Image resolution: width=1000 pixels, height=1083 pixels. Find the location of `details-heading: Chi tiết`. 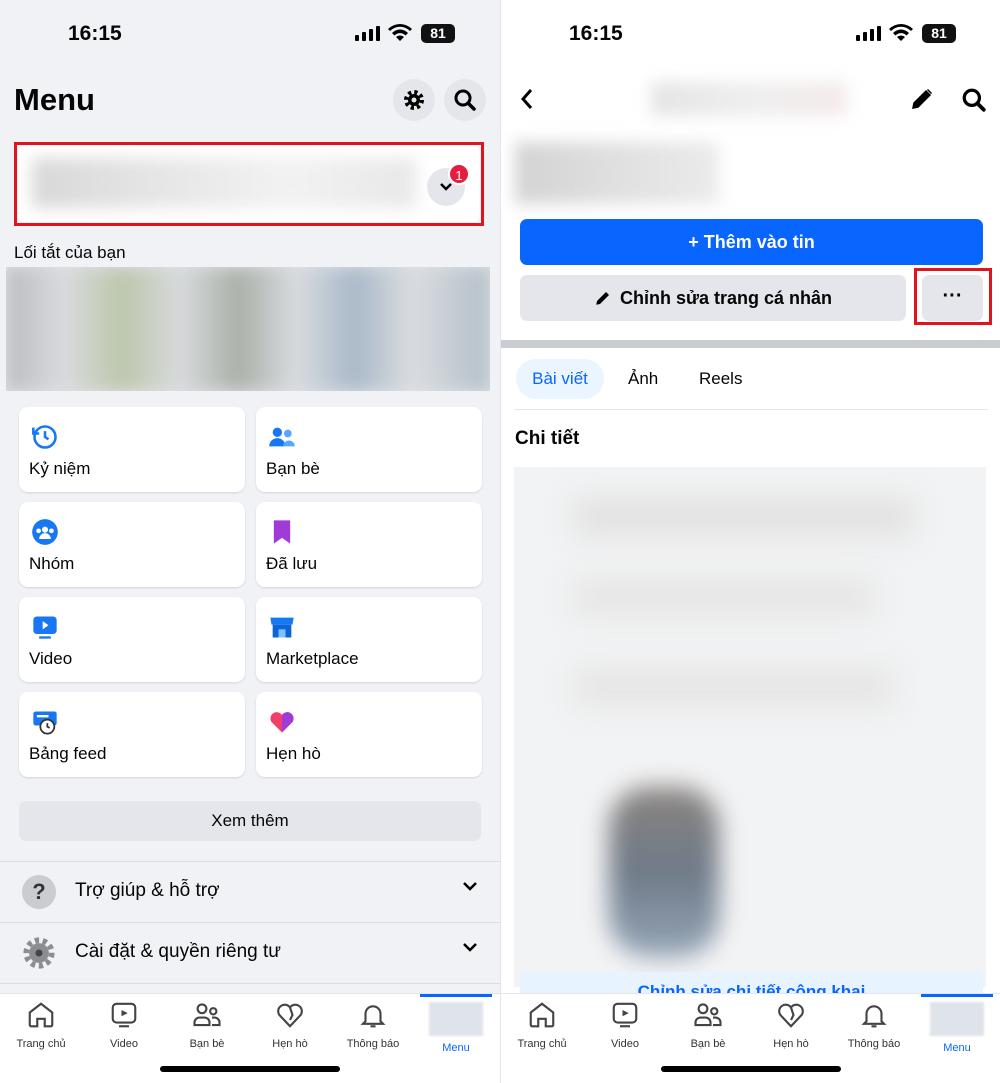

details-heading: Chi tiết is located at coordinates (547, 438).